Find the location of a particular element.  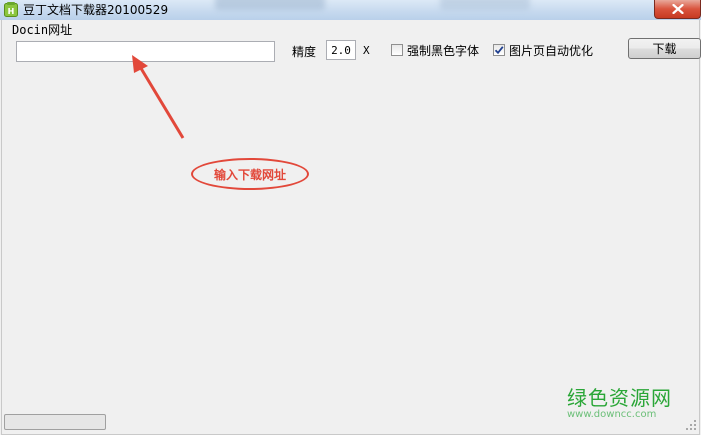

check-mark-icon is located at coordinates (499, 50).